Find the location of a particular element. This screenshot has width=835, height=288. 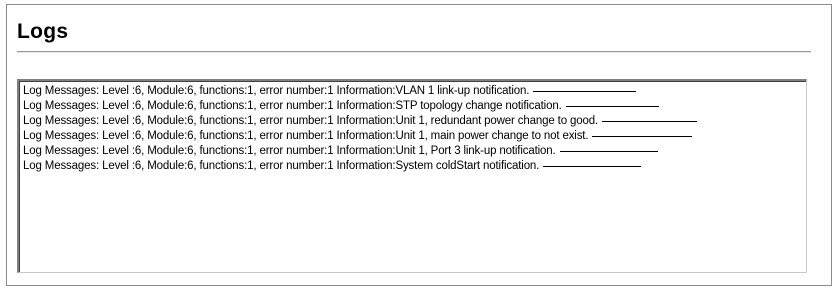

title-divider is located at coordinates (414, 52).